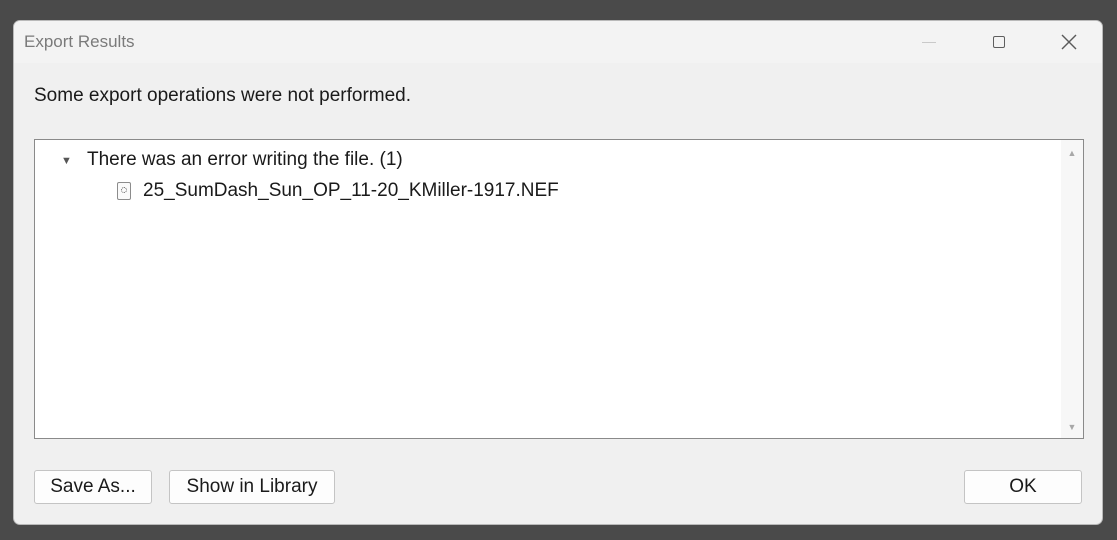  I want to click on error-group-label: There was an error writing the file. (1), so click(245, 159).